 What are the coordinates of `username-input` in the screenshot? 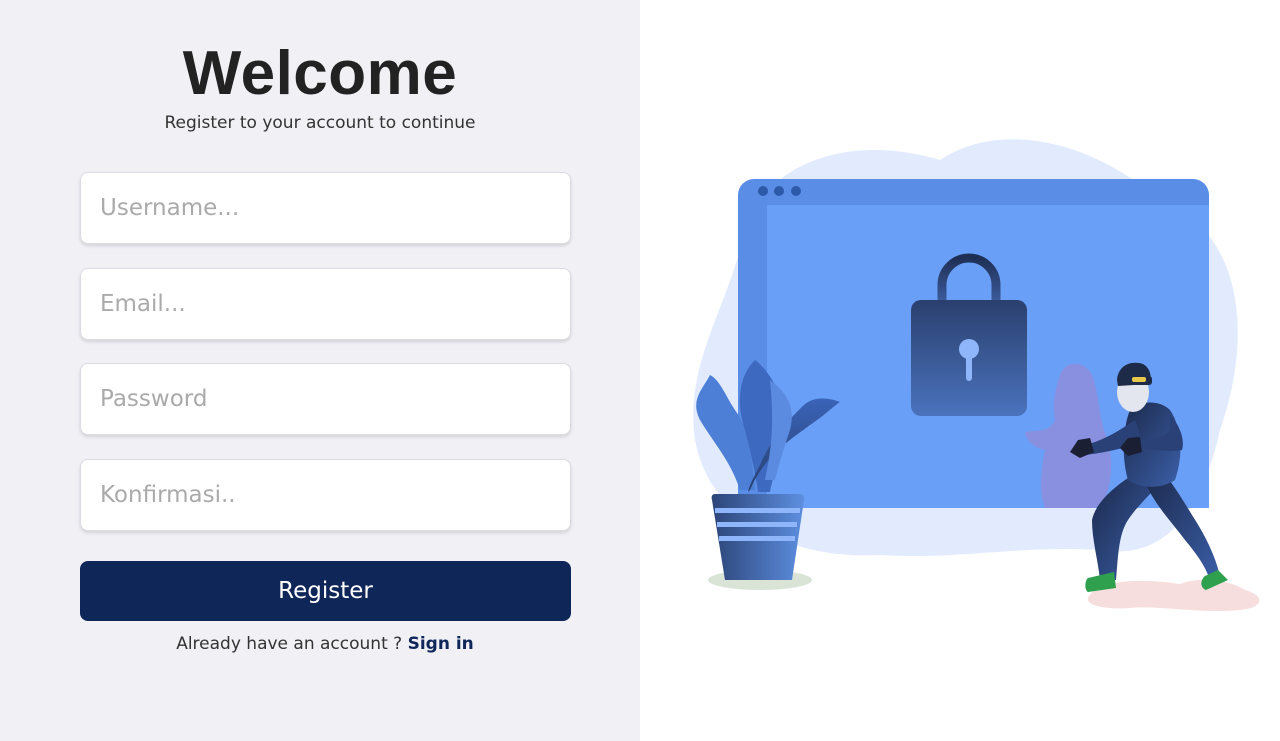 It's located at (325, 208).